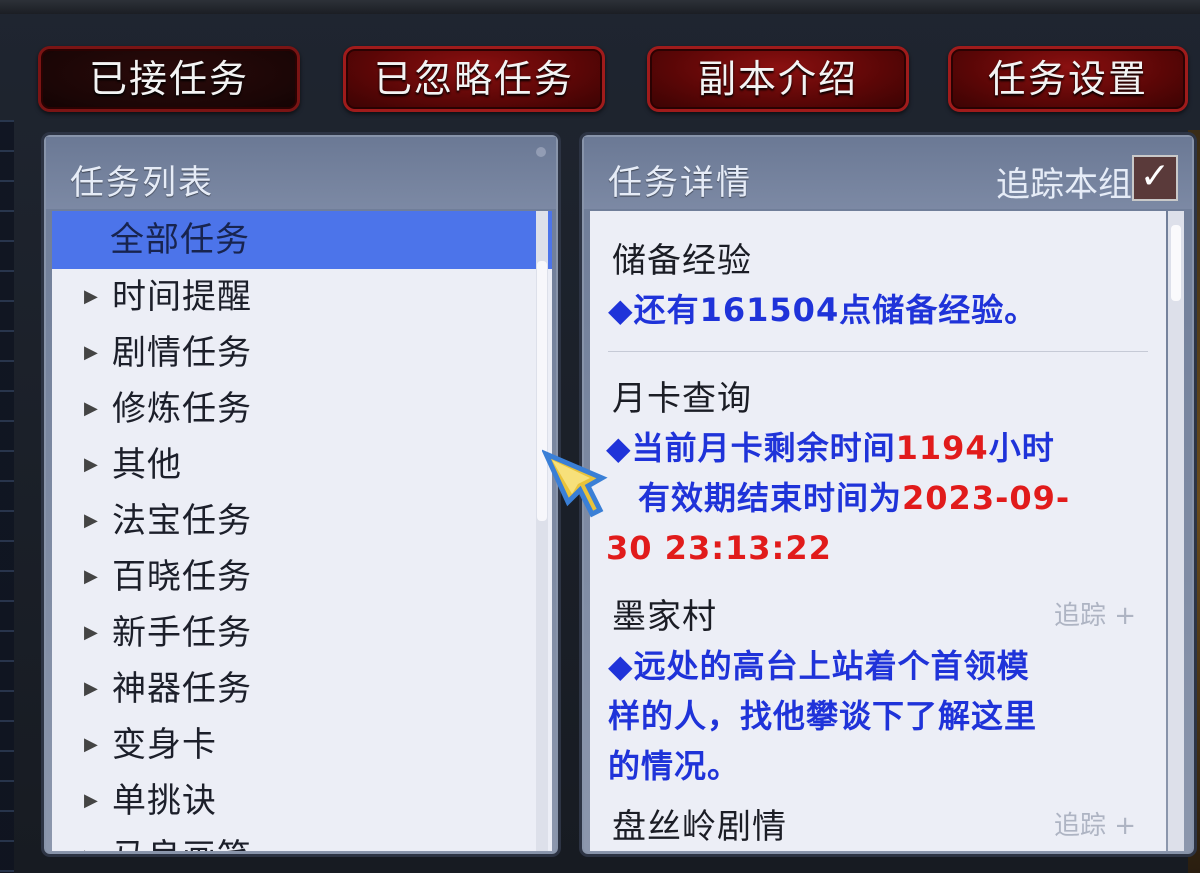 The width and height of the screenshot is (1200, 873). What do you see at coordinates (664, 617) in the screenshot?
I see `section-title: 墨家村` at bounding box center [664, 617].